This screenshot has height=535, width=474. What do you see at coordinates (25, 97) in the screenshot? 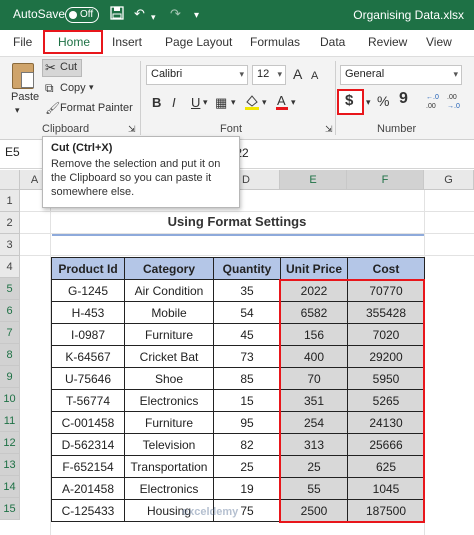
I see `paste-label: Paste` at bounding box center [25, 97].